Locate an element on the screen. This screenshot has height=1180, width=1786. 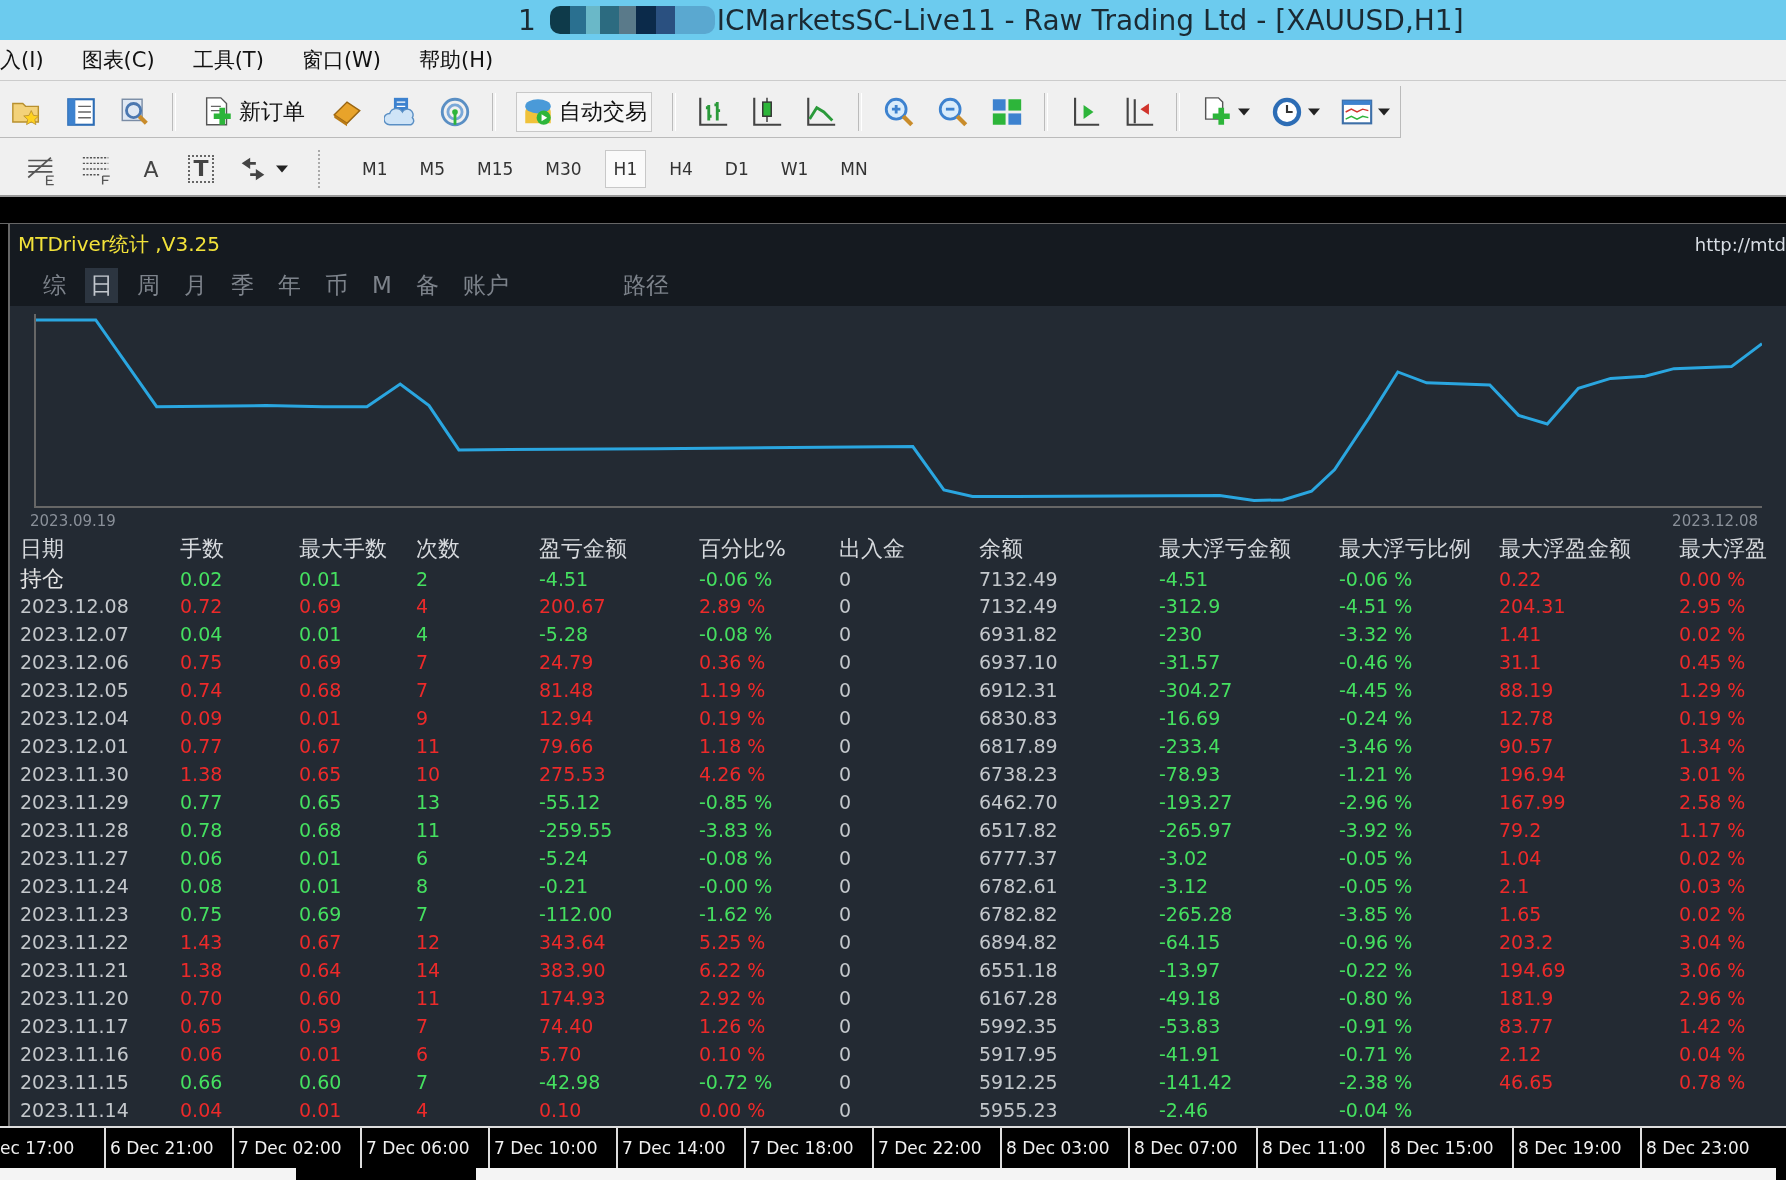
table-cell-text: -265.97 is located at coordinates (1196, 830).